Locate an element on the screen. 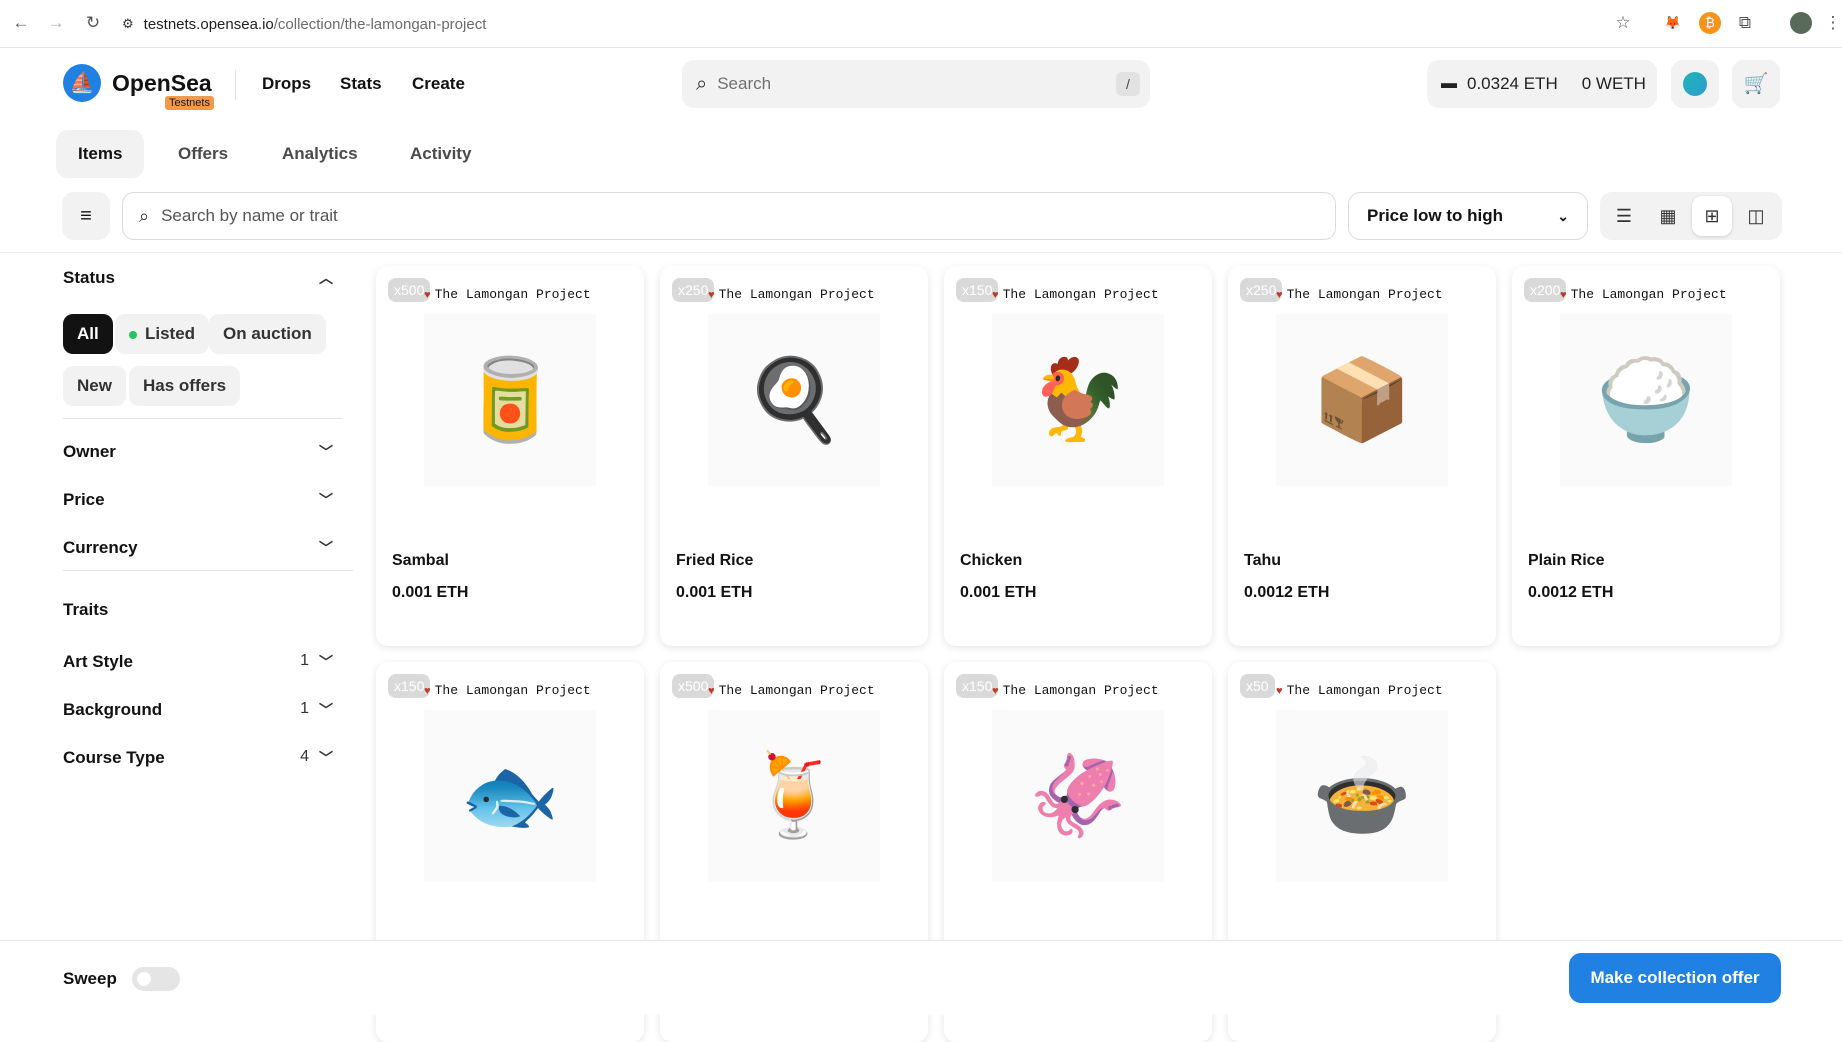 Image resolution: width=1842 pixels, height=1042 pixels. owner-title: Owner is located at coordinates (89, 451).